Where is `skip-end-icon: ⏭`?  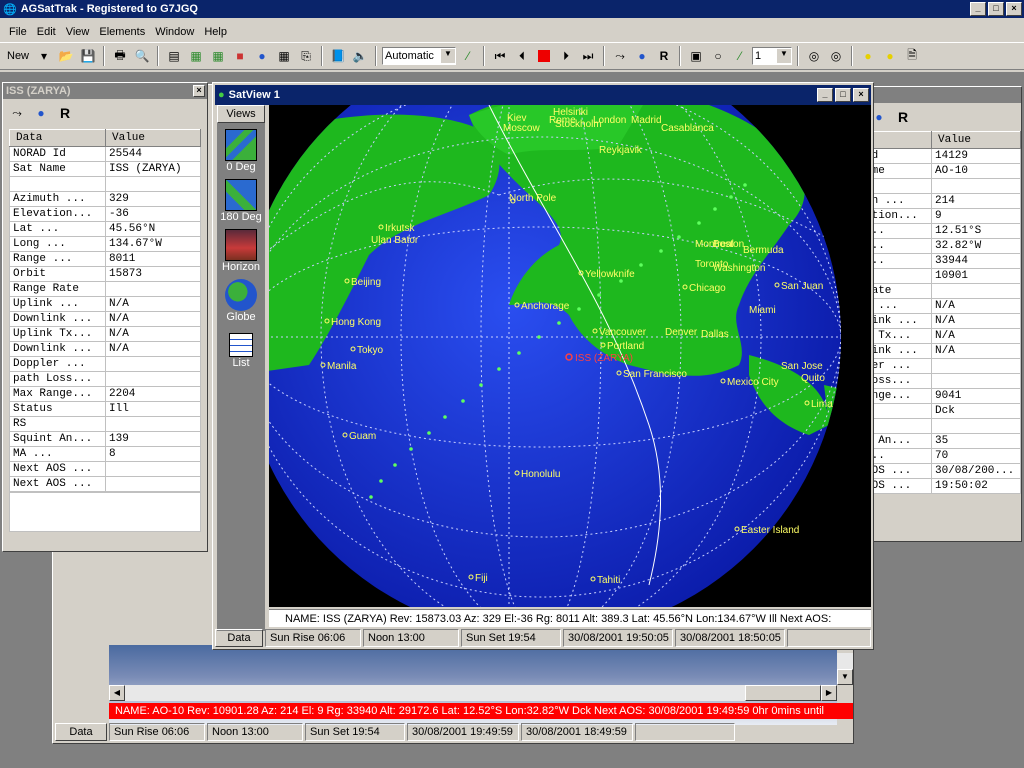 skip-end-icon: ⏭ is located at coordinates (588, 56).